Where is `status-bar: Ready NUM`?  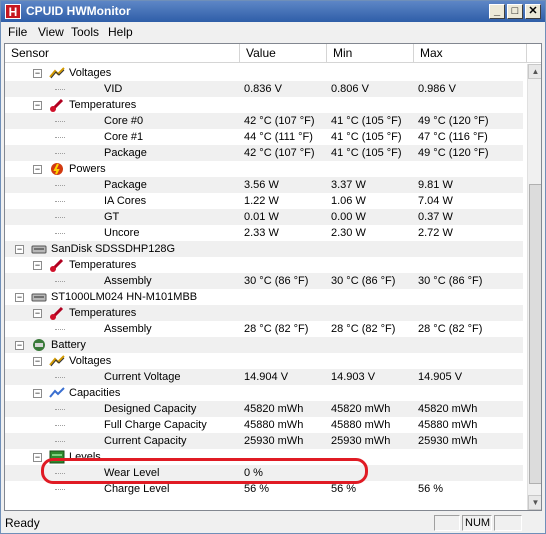
status-bar: Ready NUM is located at coordinates (273, 523).